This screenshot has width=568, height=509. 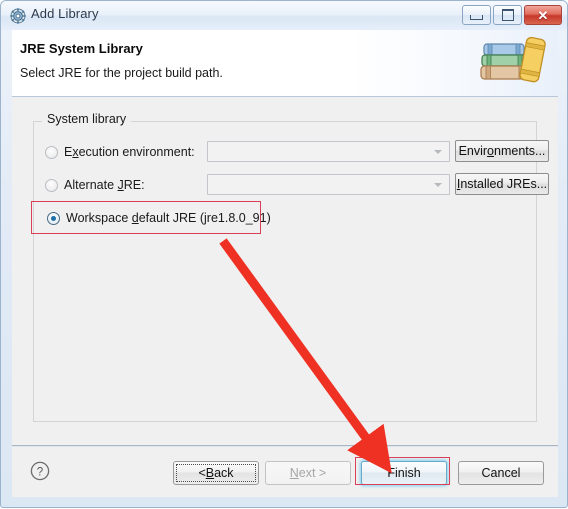 I want to click on window-controls: ✕, so click(x=512, y=15).